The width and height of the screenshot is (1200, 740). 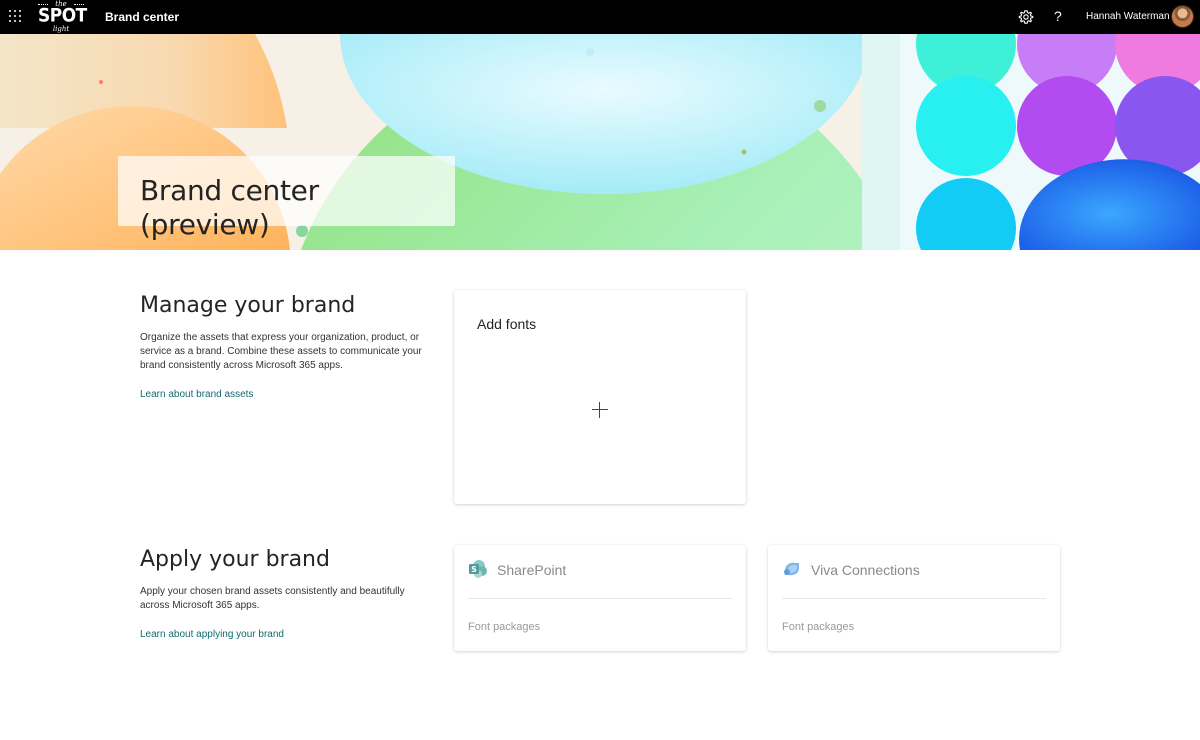 I want to click on logo-bottom-text: light, so click(x=61, y=29).